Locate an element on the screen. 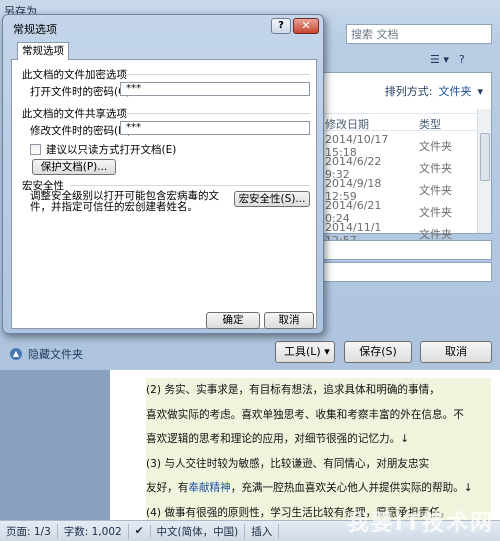  close-button: ✕ is located at coordinates (306, 26).